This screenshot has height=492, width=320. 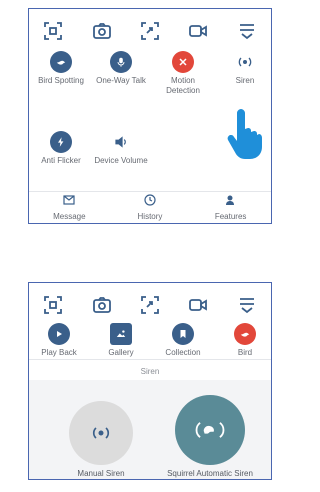 I want to click on feature-label: Play Back, so click(x=59, y=352).